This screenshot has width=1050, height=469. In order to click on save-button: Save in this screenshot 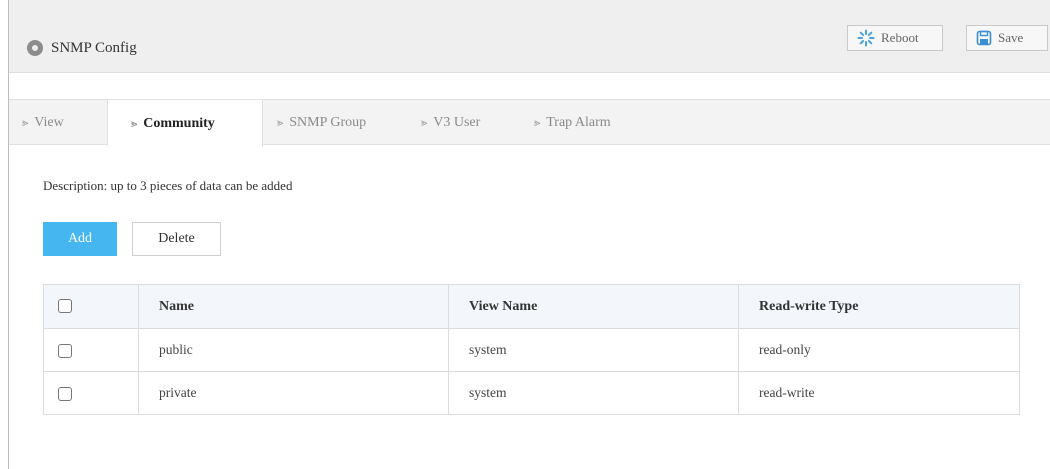, I will do `click(1007, 38)`.